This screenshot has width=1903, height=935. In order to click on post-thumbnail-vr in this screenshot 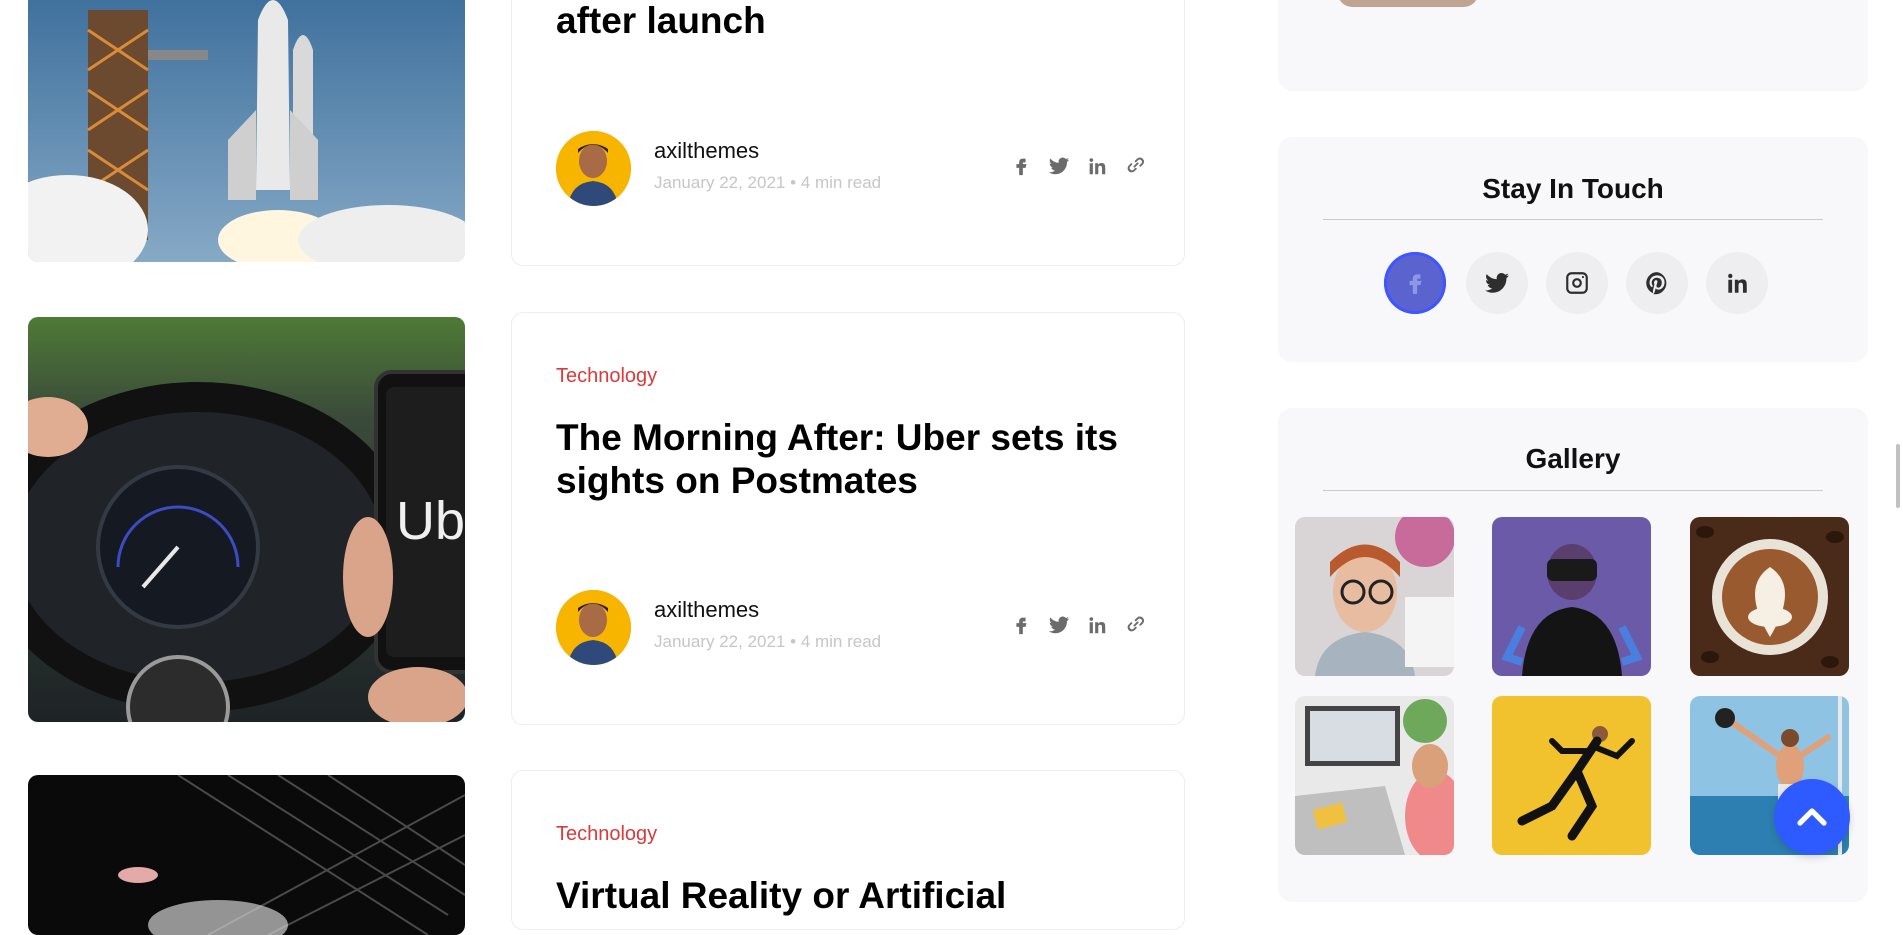, I will do `click(246, 855)`.